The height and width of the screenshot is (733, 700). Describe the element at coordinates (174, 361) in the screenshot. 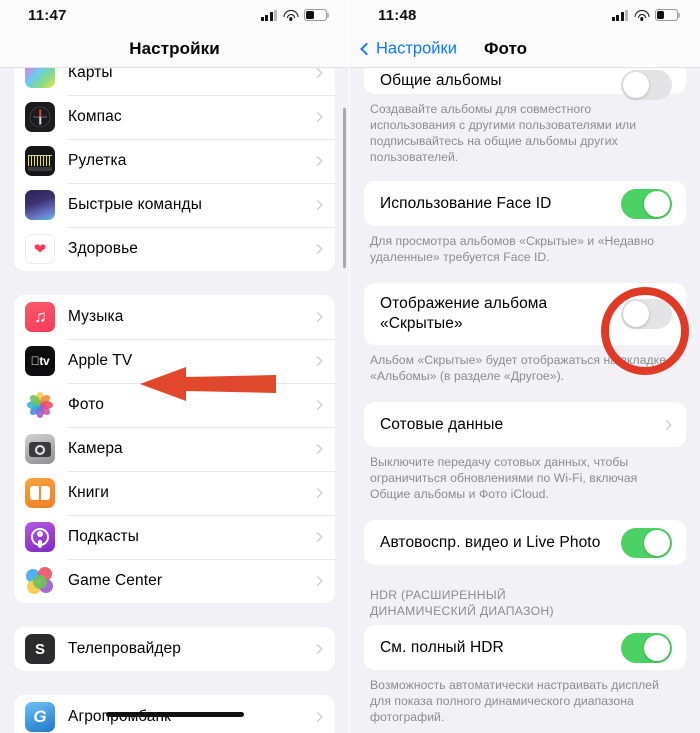

I see `sidebar-item-apple-tv: tv Apple TV` at that location.